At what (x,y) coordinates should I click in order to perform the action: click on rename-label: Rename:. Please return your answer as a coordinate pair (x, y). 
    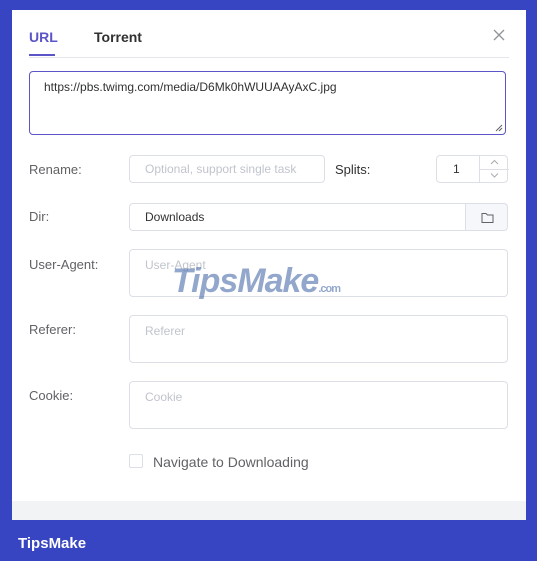
    Looking at the image, I should click on (55, 169).